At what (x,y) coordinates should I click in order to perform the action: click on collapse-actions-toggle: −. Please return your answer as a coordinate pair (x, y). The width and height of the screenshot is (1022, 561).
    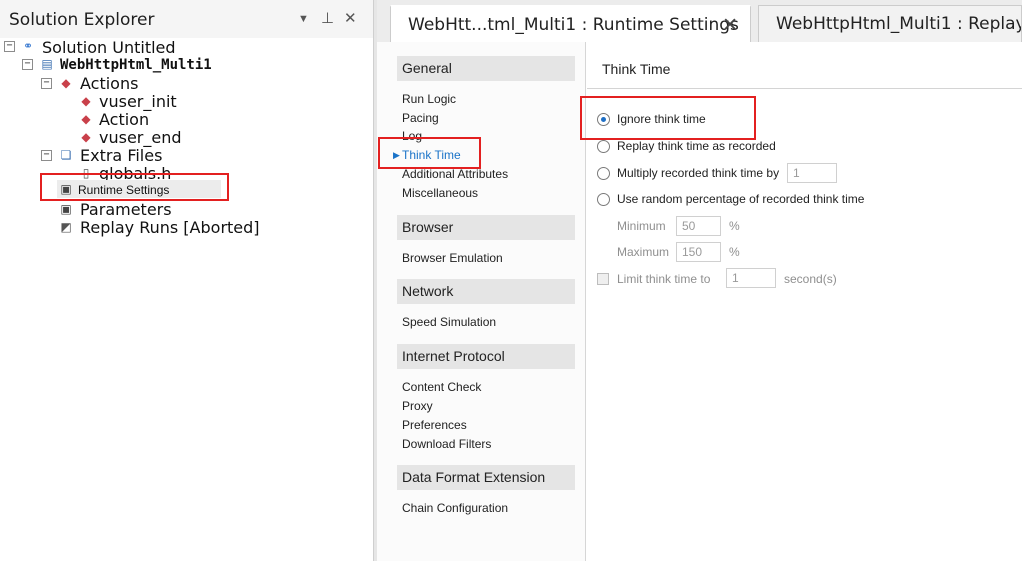
    Looking at the image, I should click on (46, 83).